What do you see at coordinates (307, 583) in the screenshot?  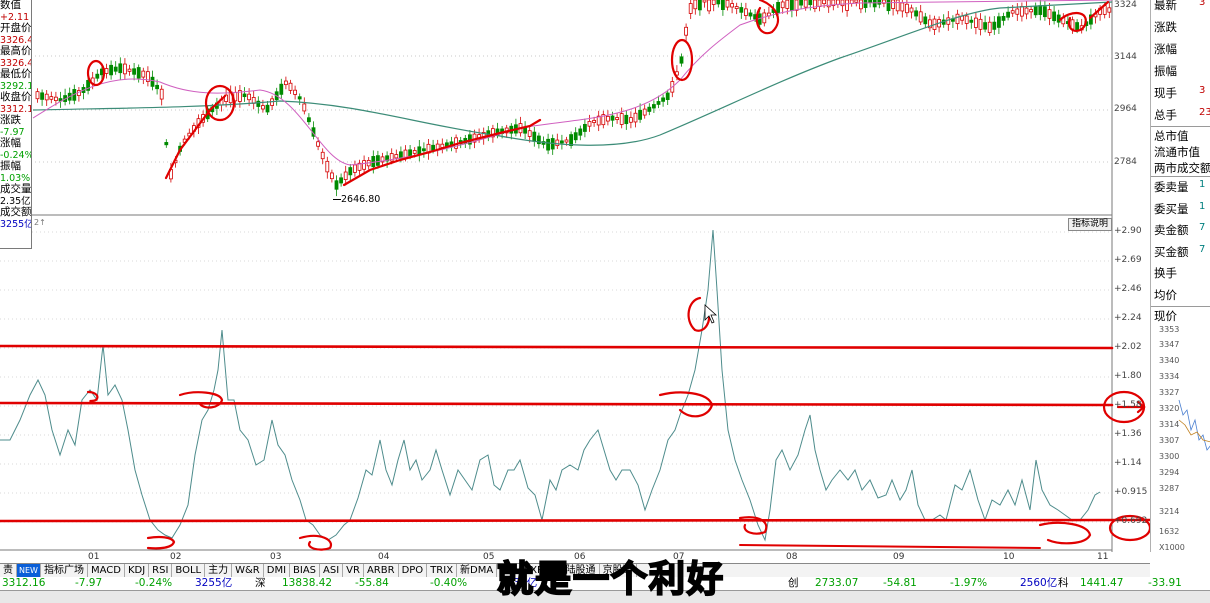 I see `quote-value: 13838.42` at bounding box center [307, 583].